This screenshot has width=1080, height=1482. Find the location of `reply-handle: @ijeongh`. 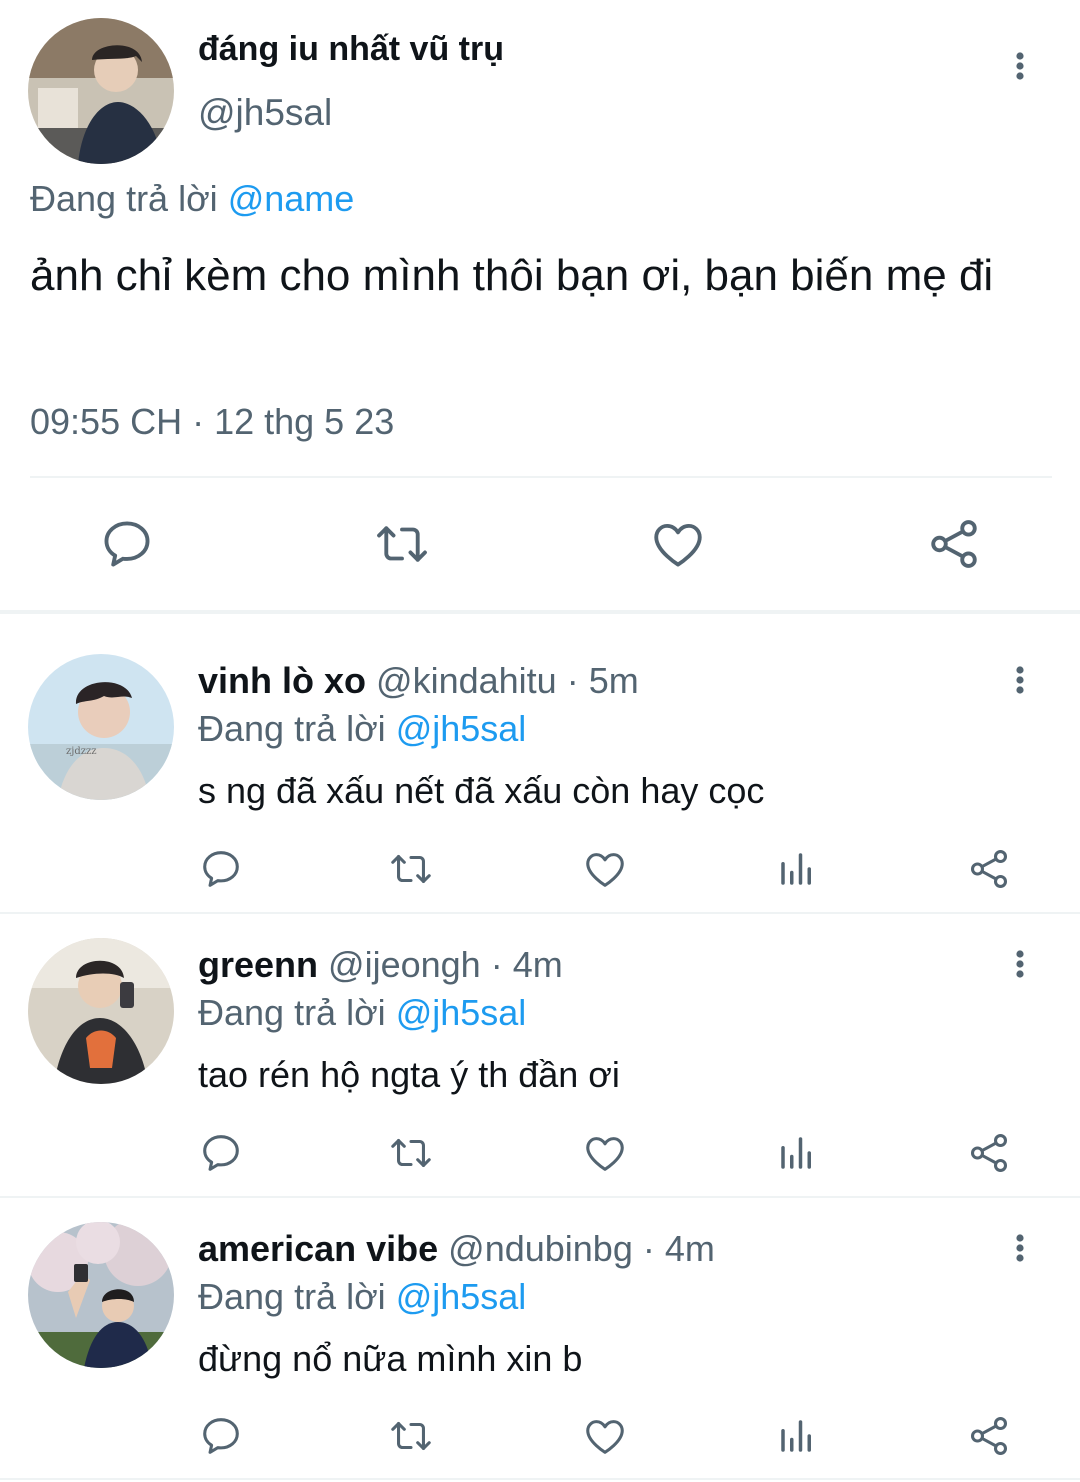

reply-handle: @ijeongh is located at coordinates (404, 964).